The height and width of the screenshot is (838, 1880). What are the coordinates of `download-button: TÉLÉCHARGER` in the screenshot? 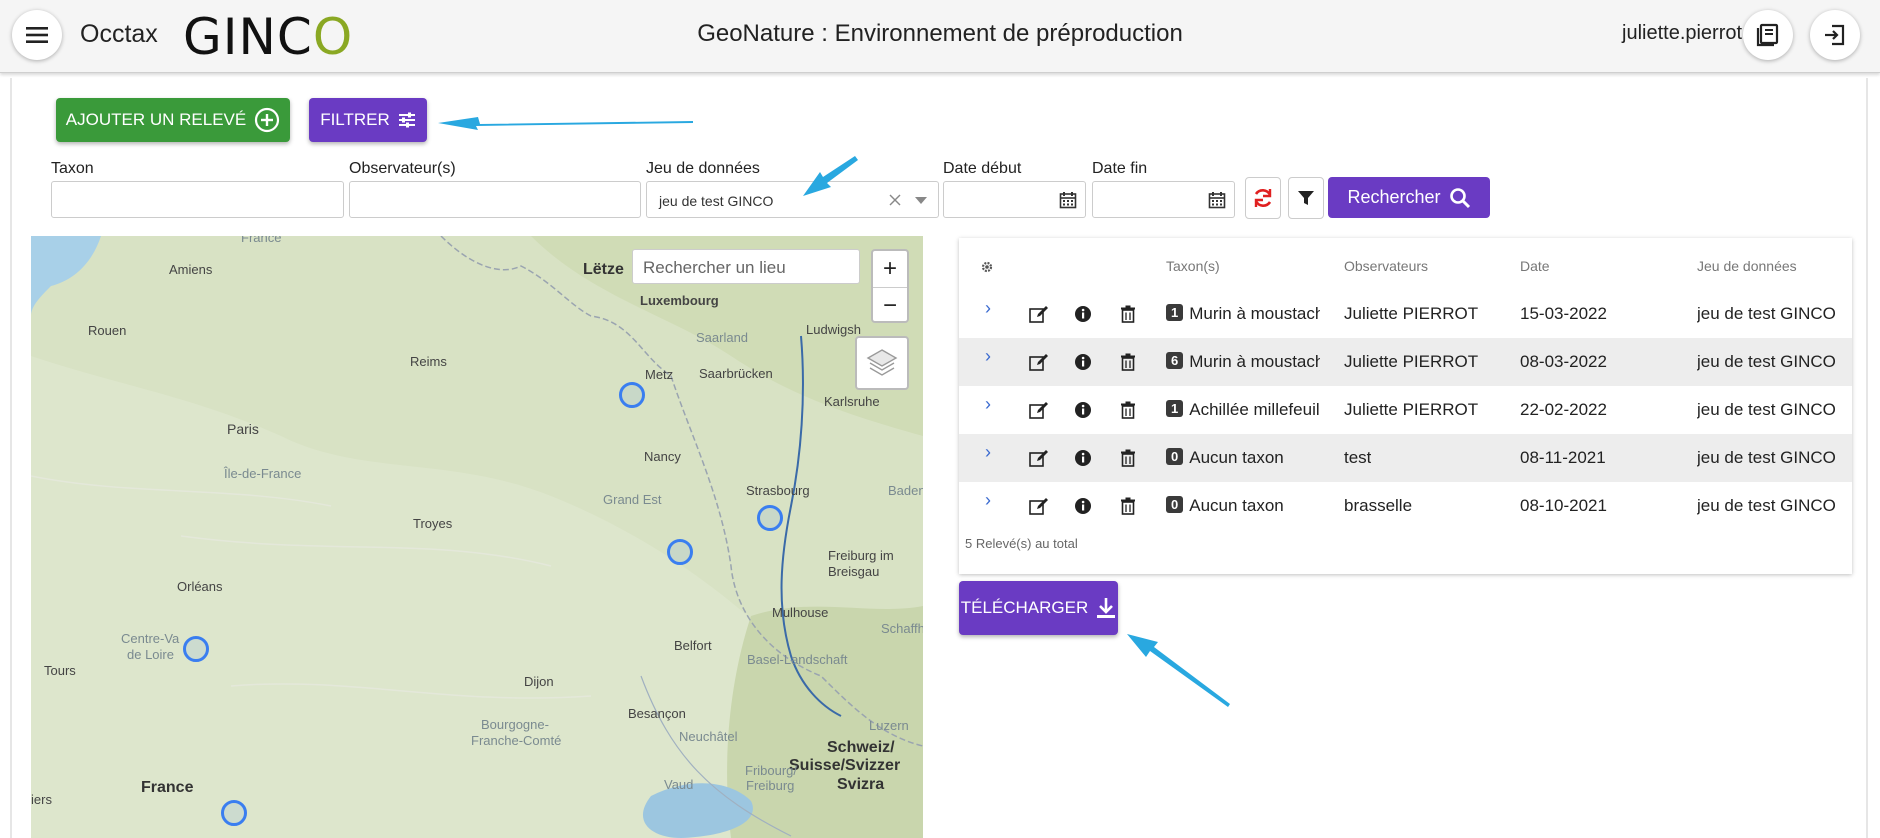 It's located at (1038, 608).